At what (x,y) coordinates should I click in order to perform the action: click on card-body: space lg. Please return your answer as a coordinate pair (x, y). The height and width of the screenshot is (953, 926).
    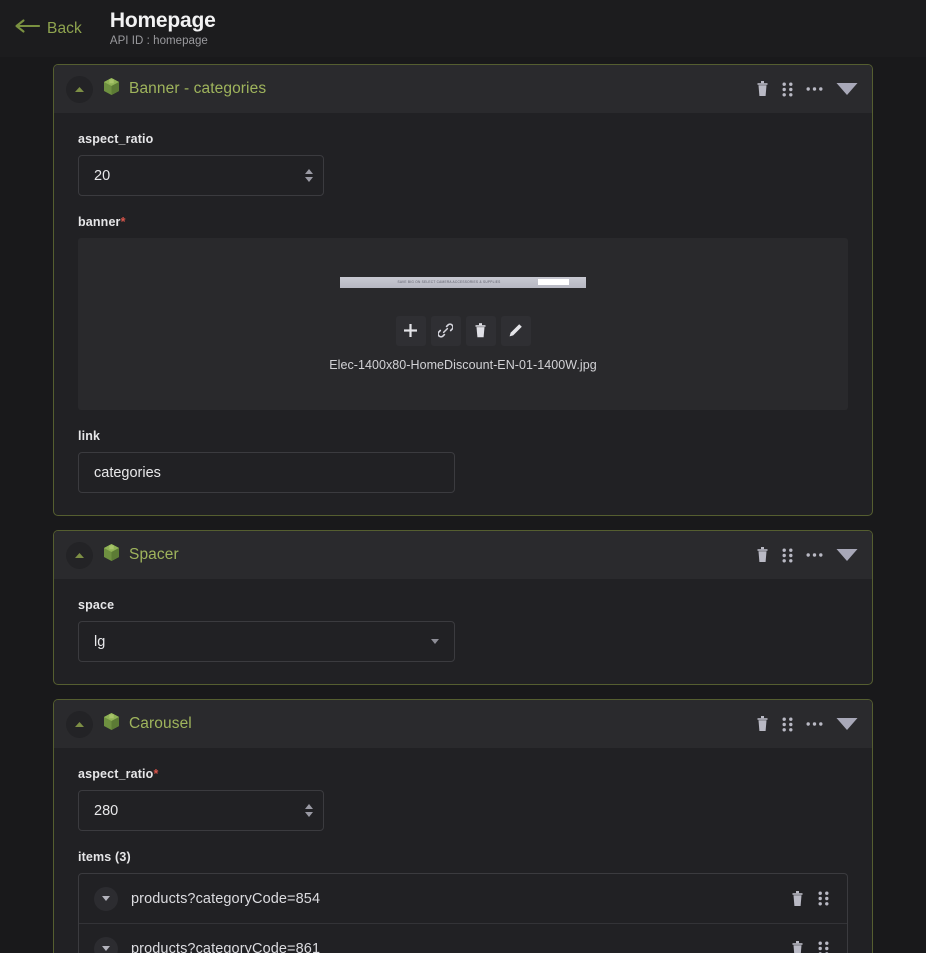
    Looking at the image, I should click on (463, 631).